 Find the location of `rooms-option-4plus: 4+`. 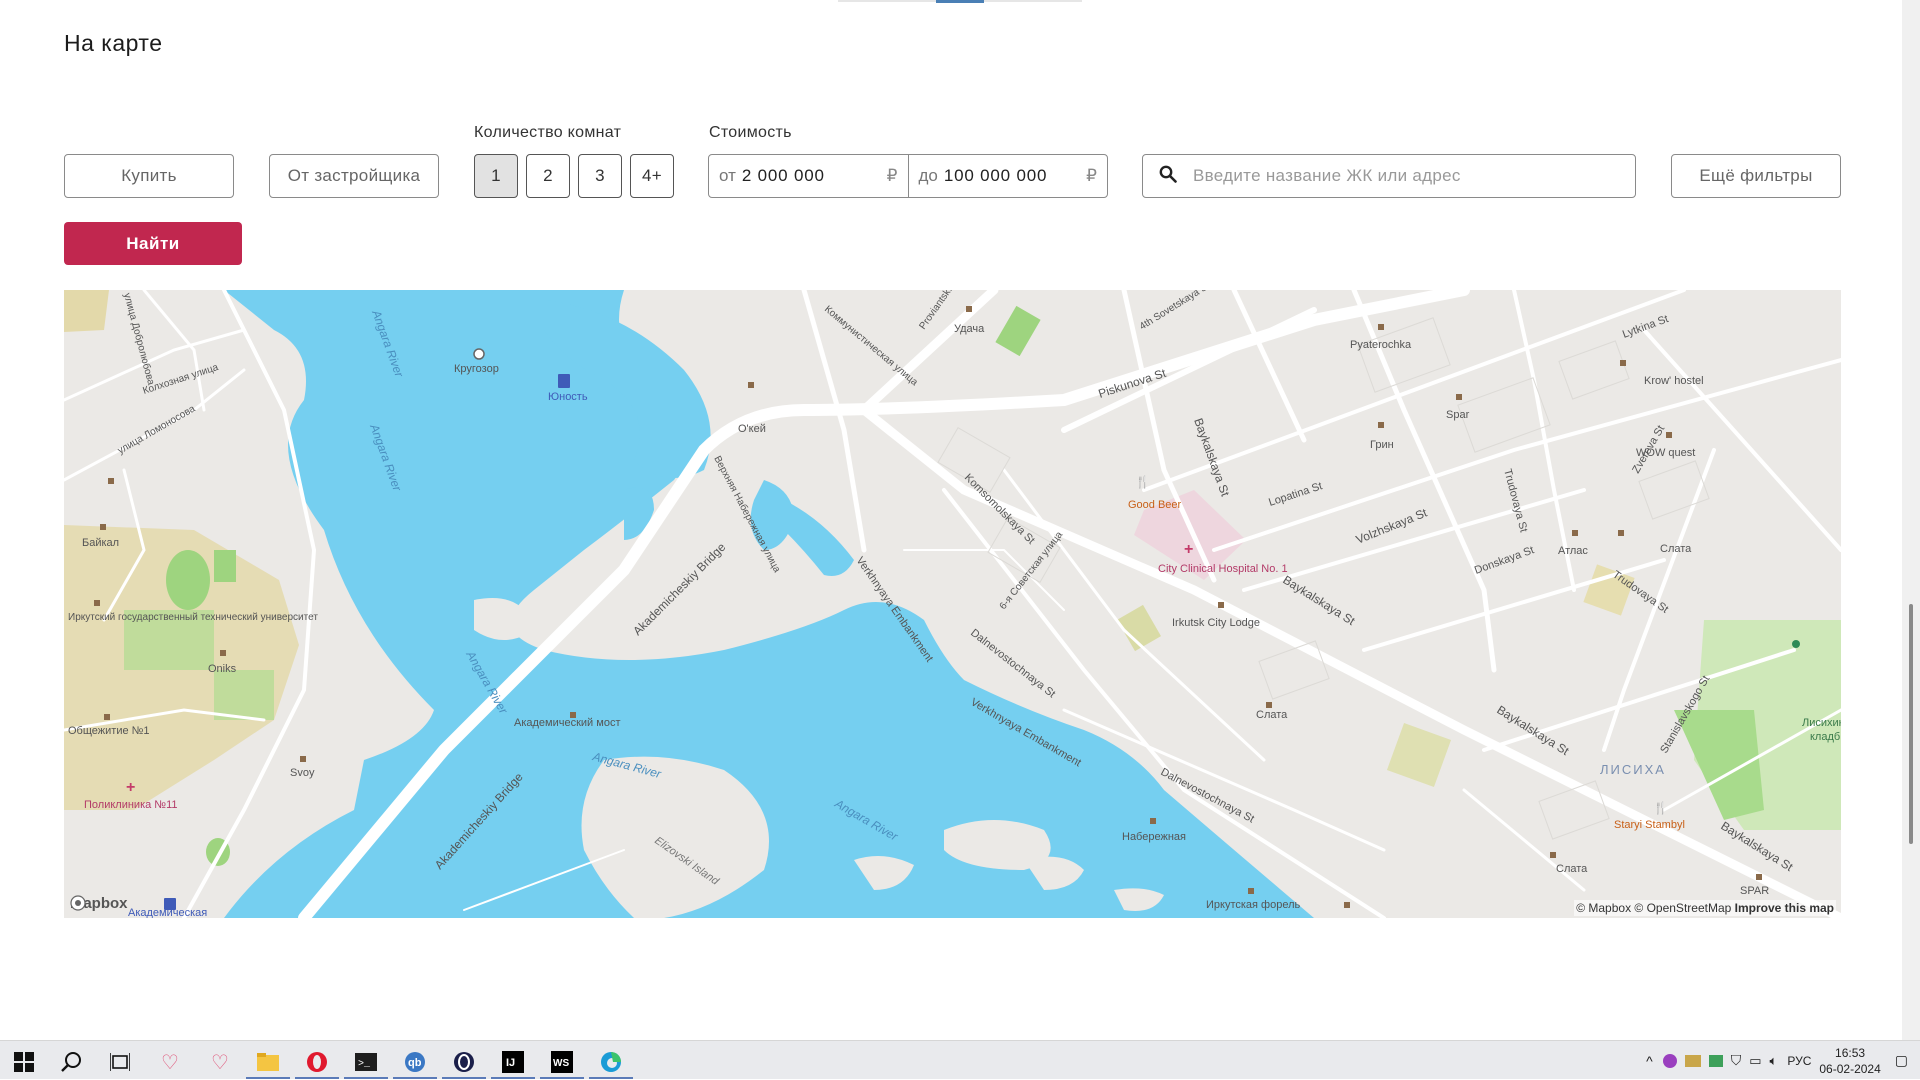

rooms-option-4plus: 4+ is located at coordinates (652, 176).